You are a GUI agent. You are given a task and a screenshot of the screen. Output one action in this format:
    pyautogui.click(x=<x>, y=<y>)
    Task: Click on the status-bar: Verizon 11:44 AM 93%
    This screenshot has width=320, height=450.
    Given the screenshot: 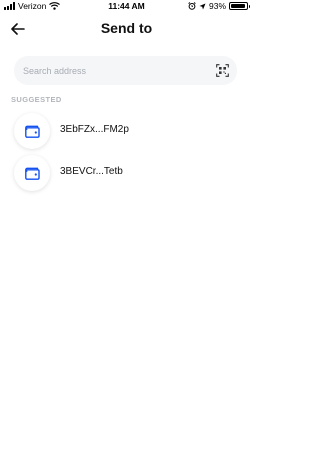 What is the action you would take?
    pyautogui.click(x=126, y=7)
    